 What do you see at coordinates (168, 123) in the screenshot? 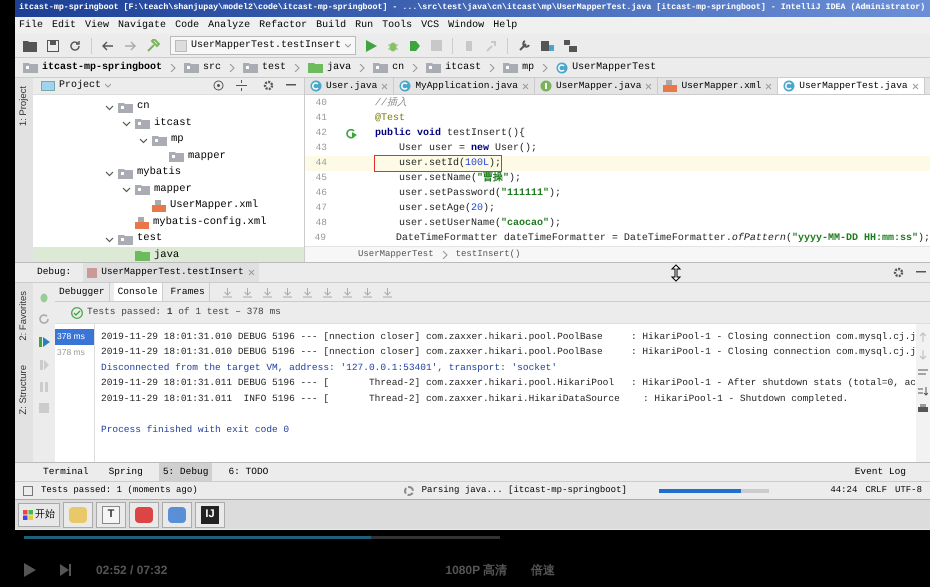
I see `tree-item: itcast` at bounding box center [168, 123].